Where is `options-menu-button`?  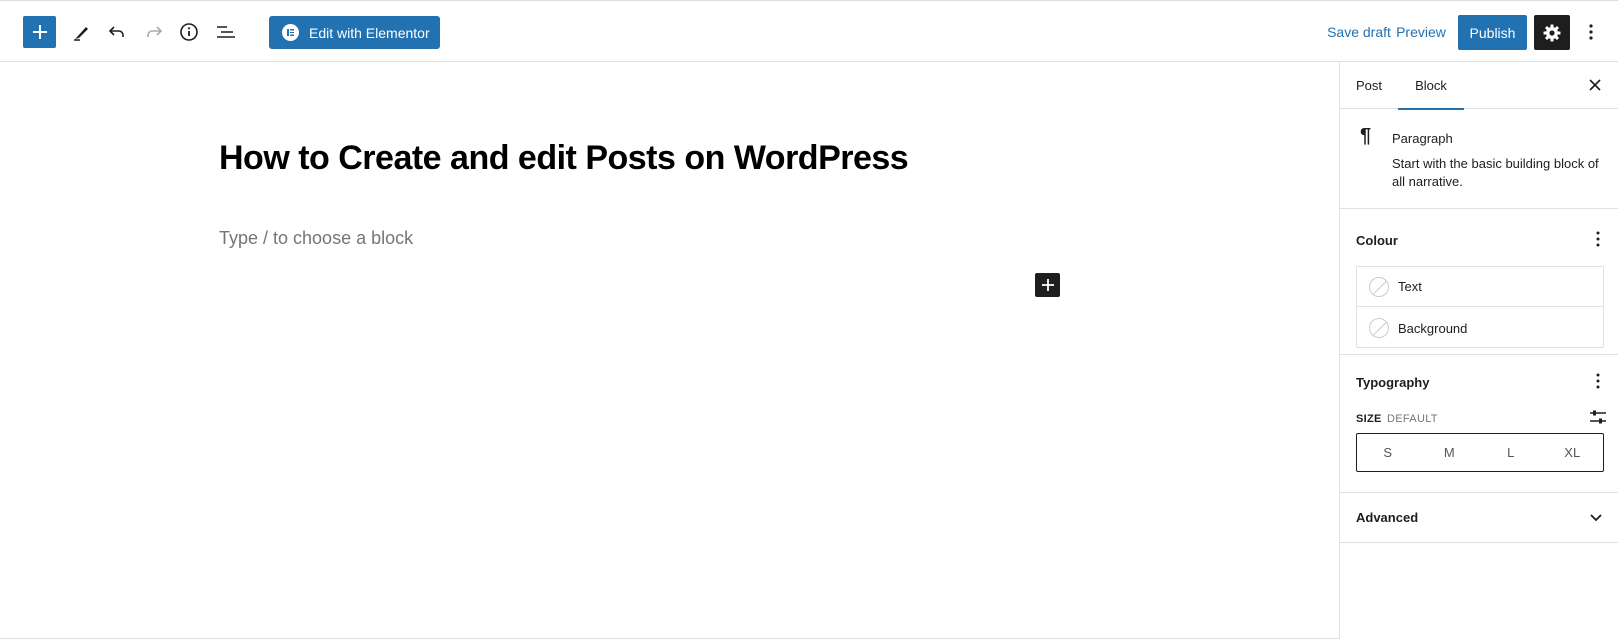
options-menu-button is located at coordinates (1591, 32).